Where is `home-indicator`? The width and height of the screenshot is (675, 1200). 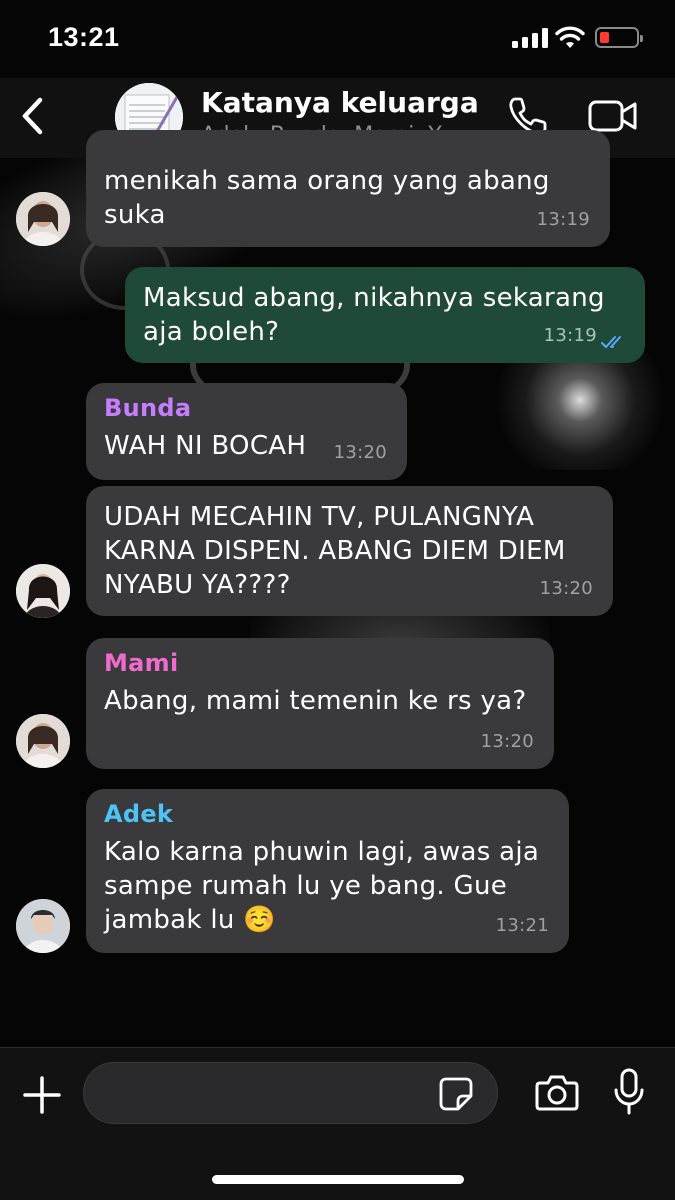
home-indicator is located at coordinates (338, 1179).